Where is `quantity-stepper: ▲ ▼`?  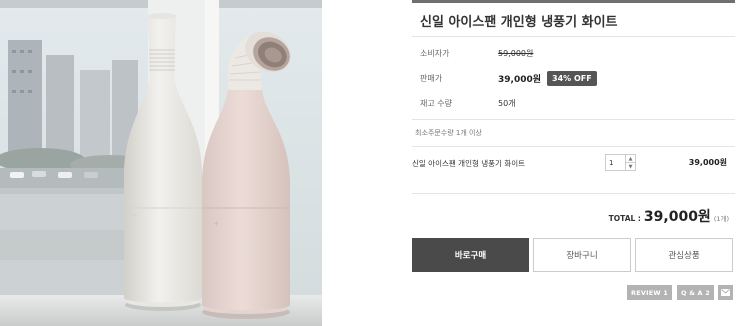 quantity-stepper: ▲ ▼ is located at coordinates (620, 162).